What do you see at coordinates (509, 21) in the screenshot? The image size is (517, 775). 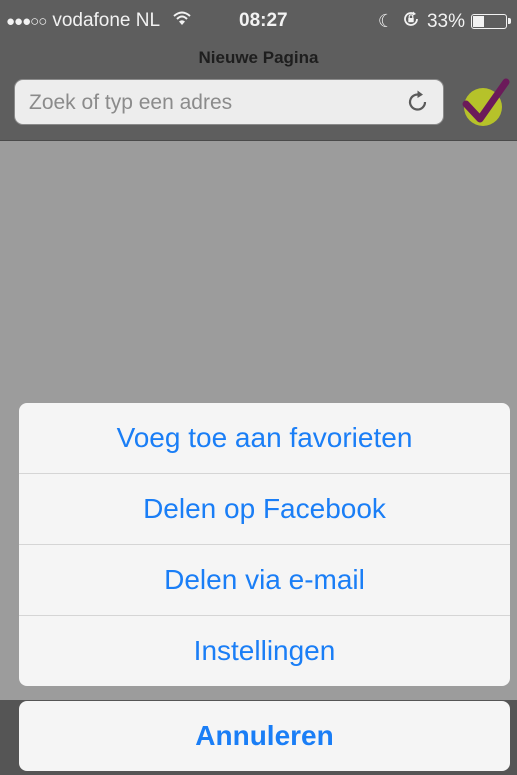 I see `battery-tip` at bounding box center [509, 21].